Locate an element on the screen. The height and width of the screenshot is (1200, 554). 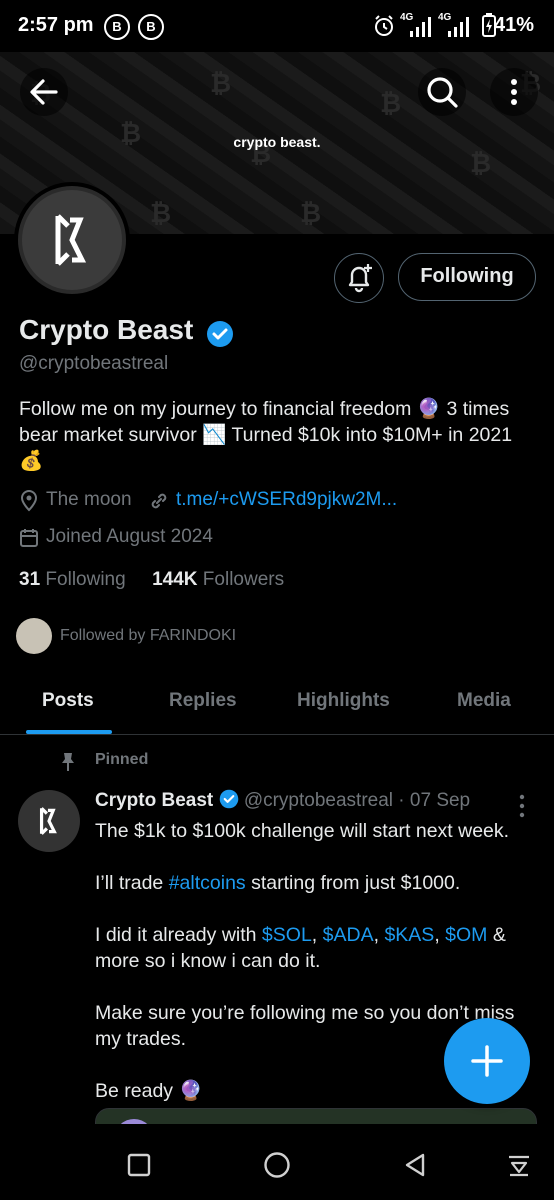
banner-text: crypto beast. is located at coordinates (277, 142).